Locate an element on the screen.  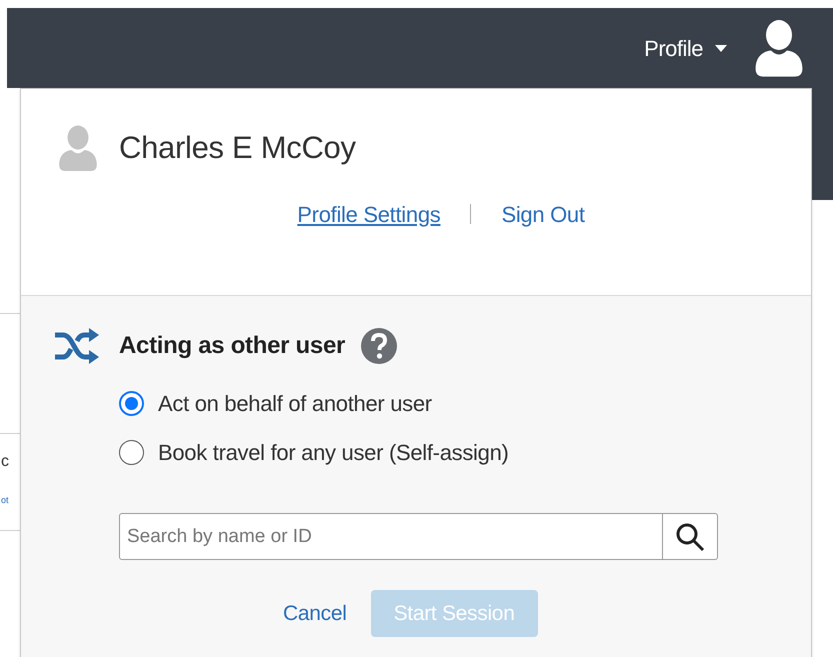
section-title: Acting as other user is located at coordinates (232, 346).